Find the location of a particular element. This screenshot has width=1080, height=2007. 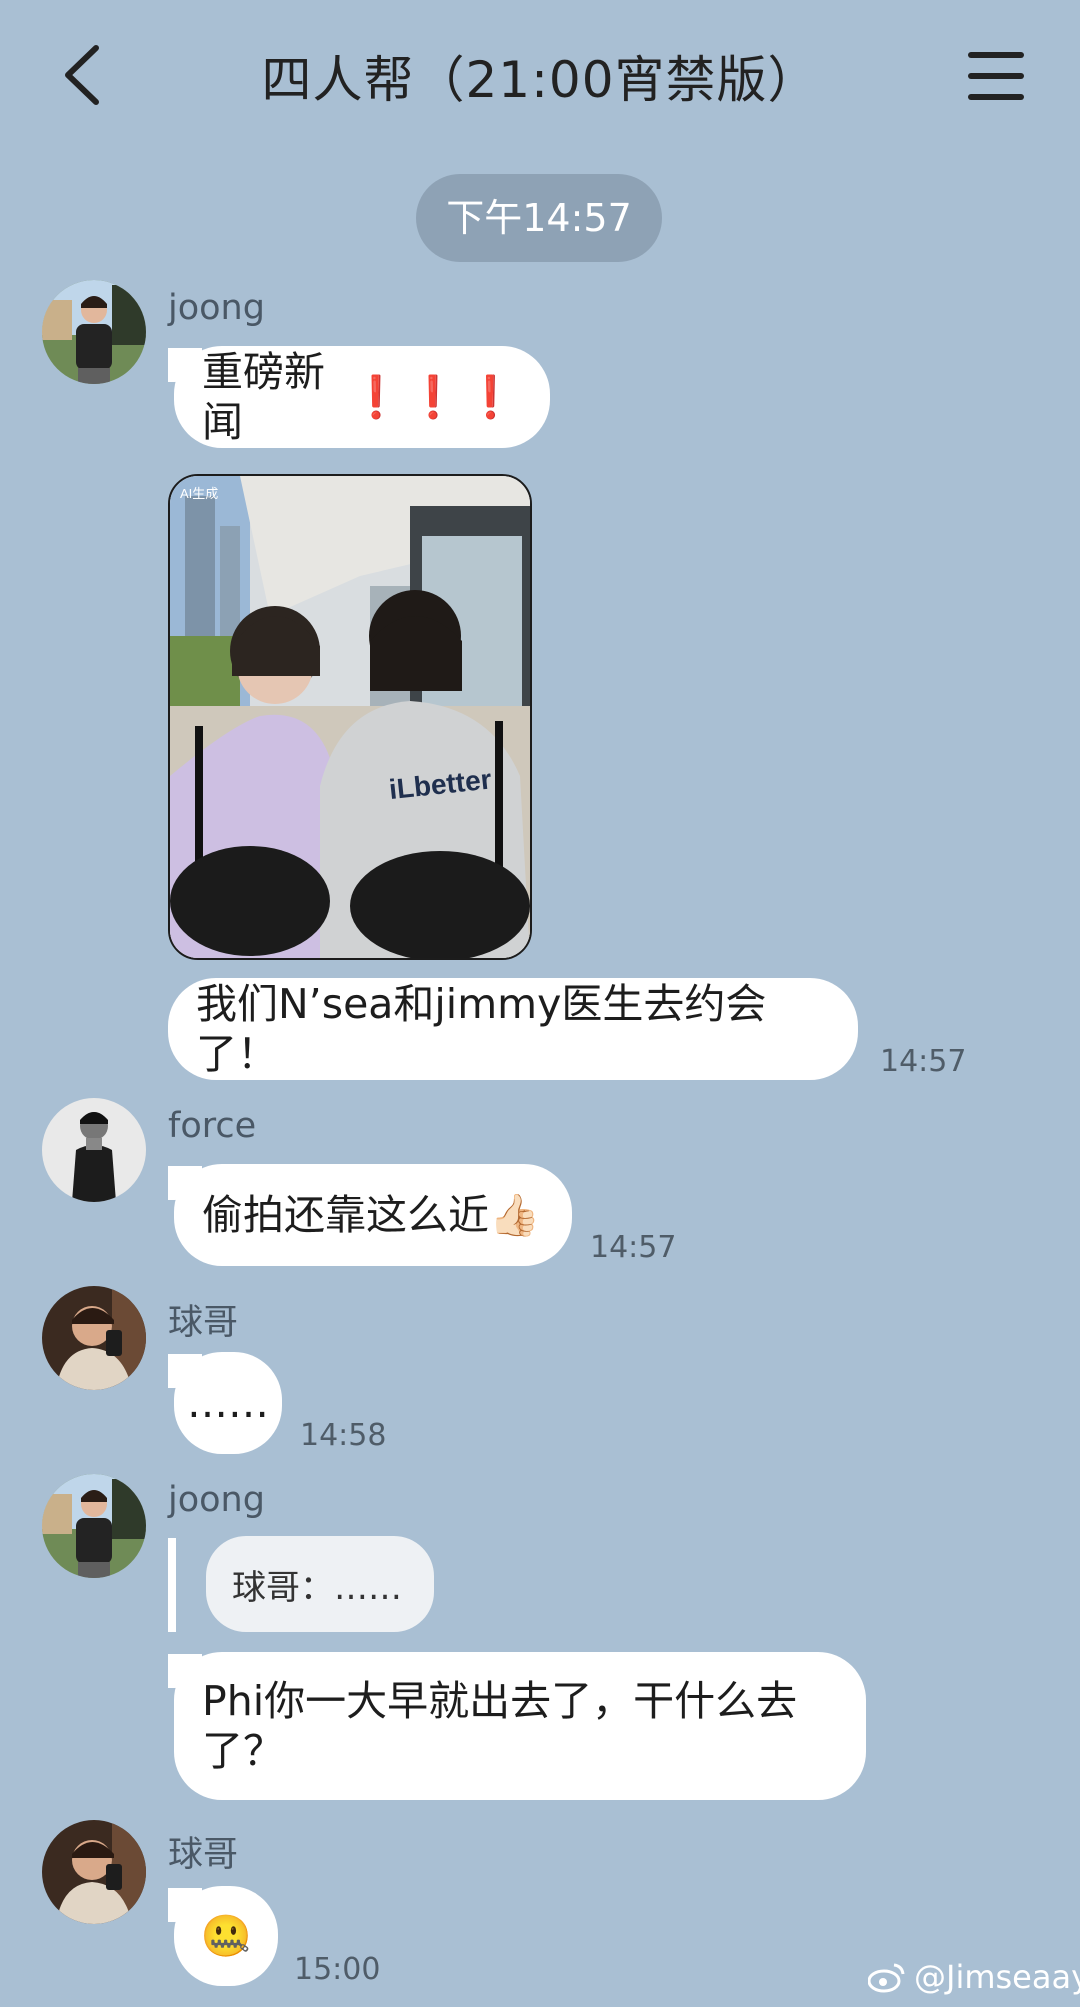

message-text-line-2: 了？ is located at coordinates (243, 1751).